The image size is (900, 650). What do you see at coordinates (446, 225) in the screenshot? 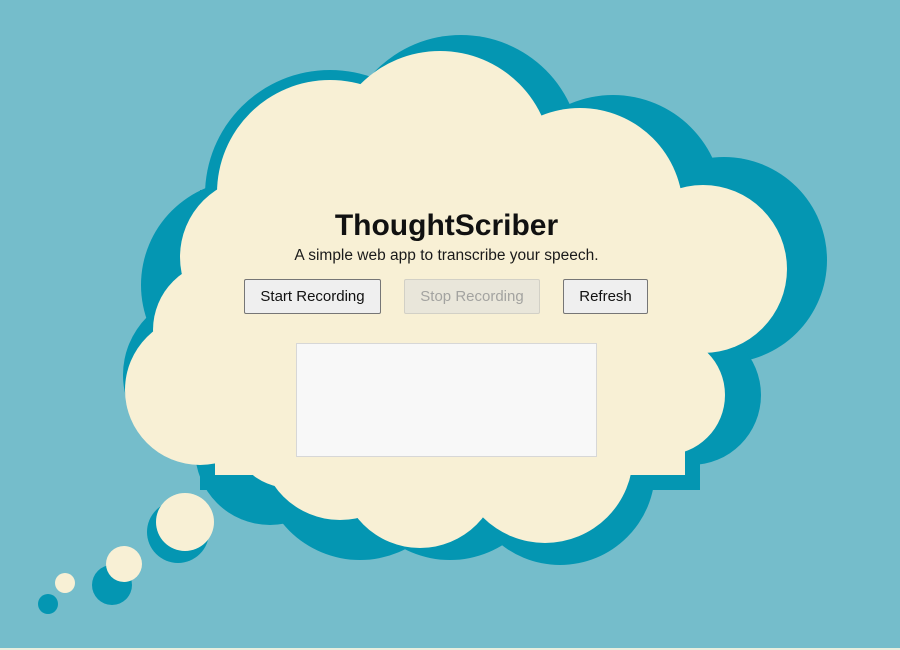
I see `page-title: ThoughtScriber` at bounding box center [446, 225].